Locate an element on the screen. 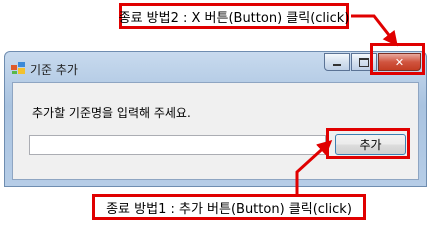 This screenshot has height=240, width=430. minimize-icon is located at coordinates (337, 65).